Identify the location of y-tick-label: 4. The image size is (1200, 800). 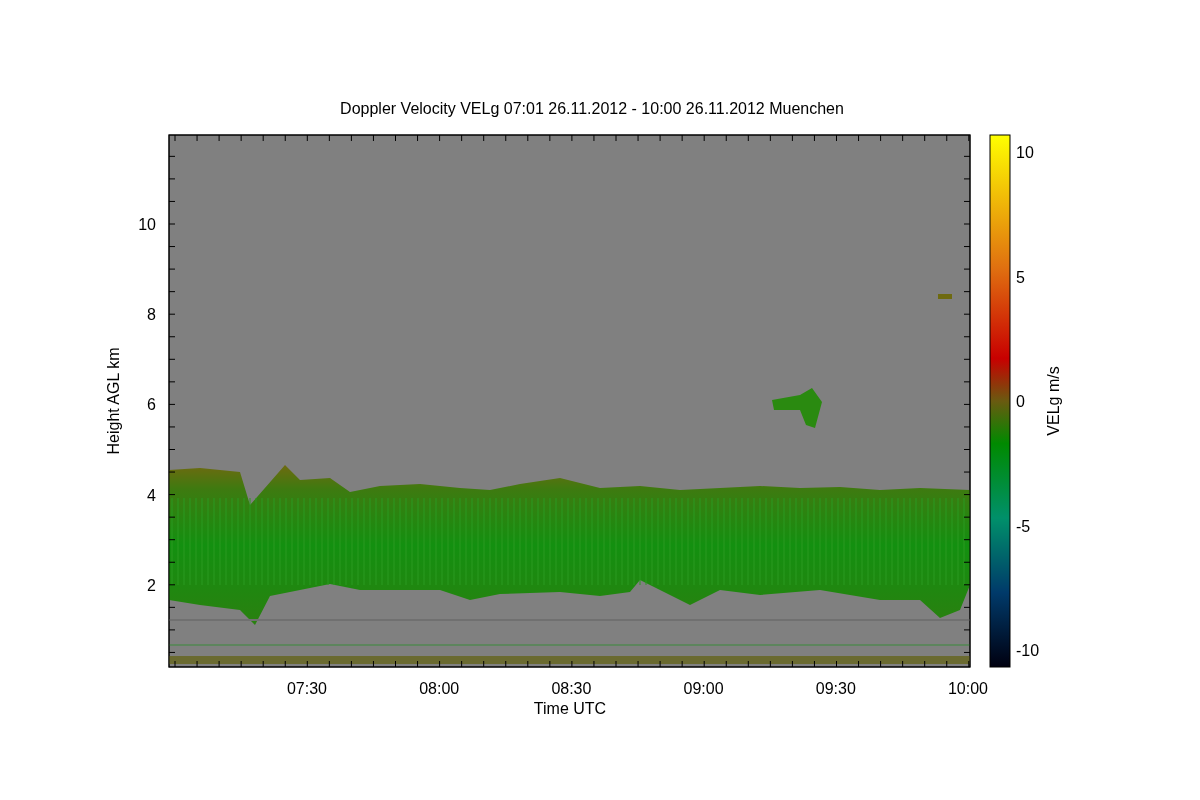
(151, 495).